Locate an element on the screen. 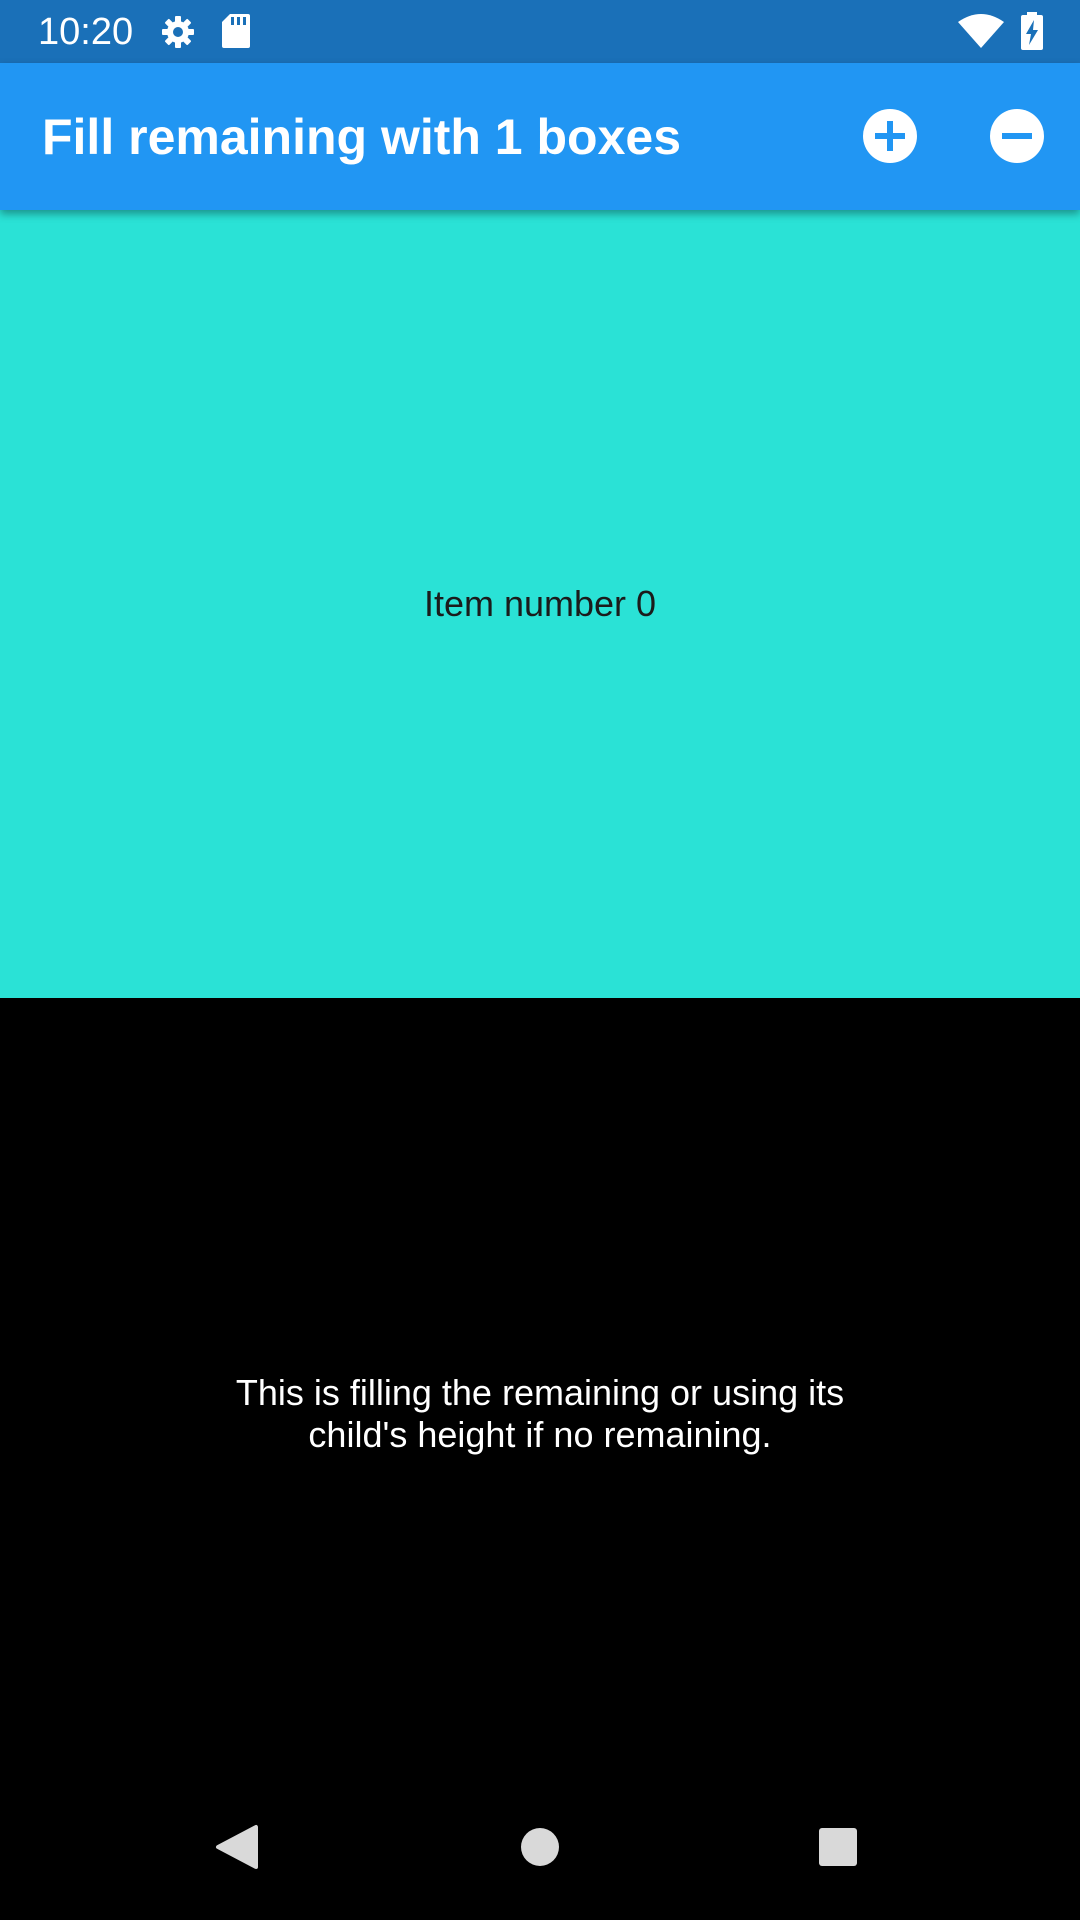 The image size is (1080, 1920). item-label: Item number 0 is located at coordinates (540, 603).